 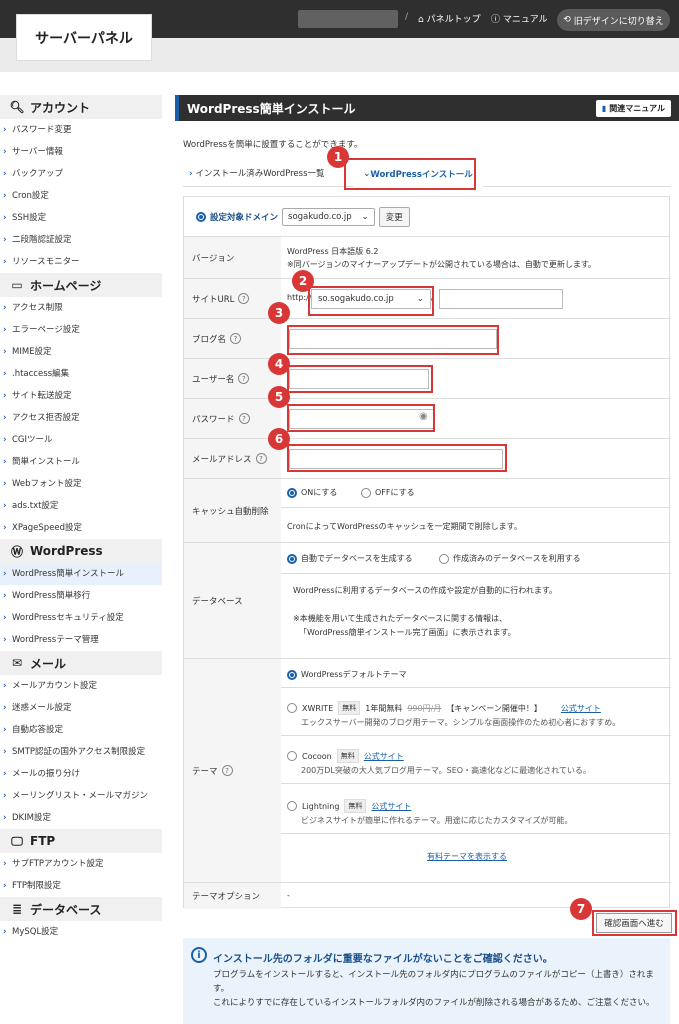 What do you see at coordinates (66, 551) in the screenshot?
I see `sidebar-section-title: WordPress` at bounding box center [66, 551].